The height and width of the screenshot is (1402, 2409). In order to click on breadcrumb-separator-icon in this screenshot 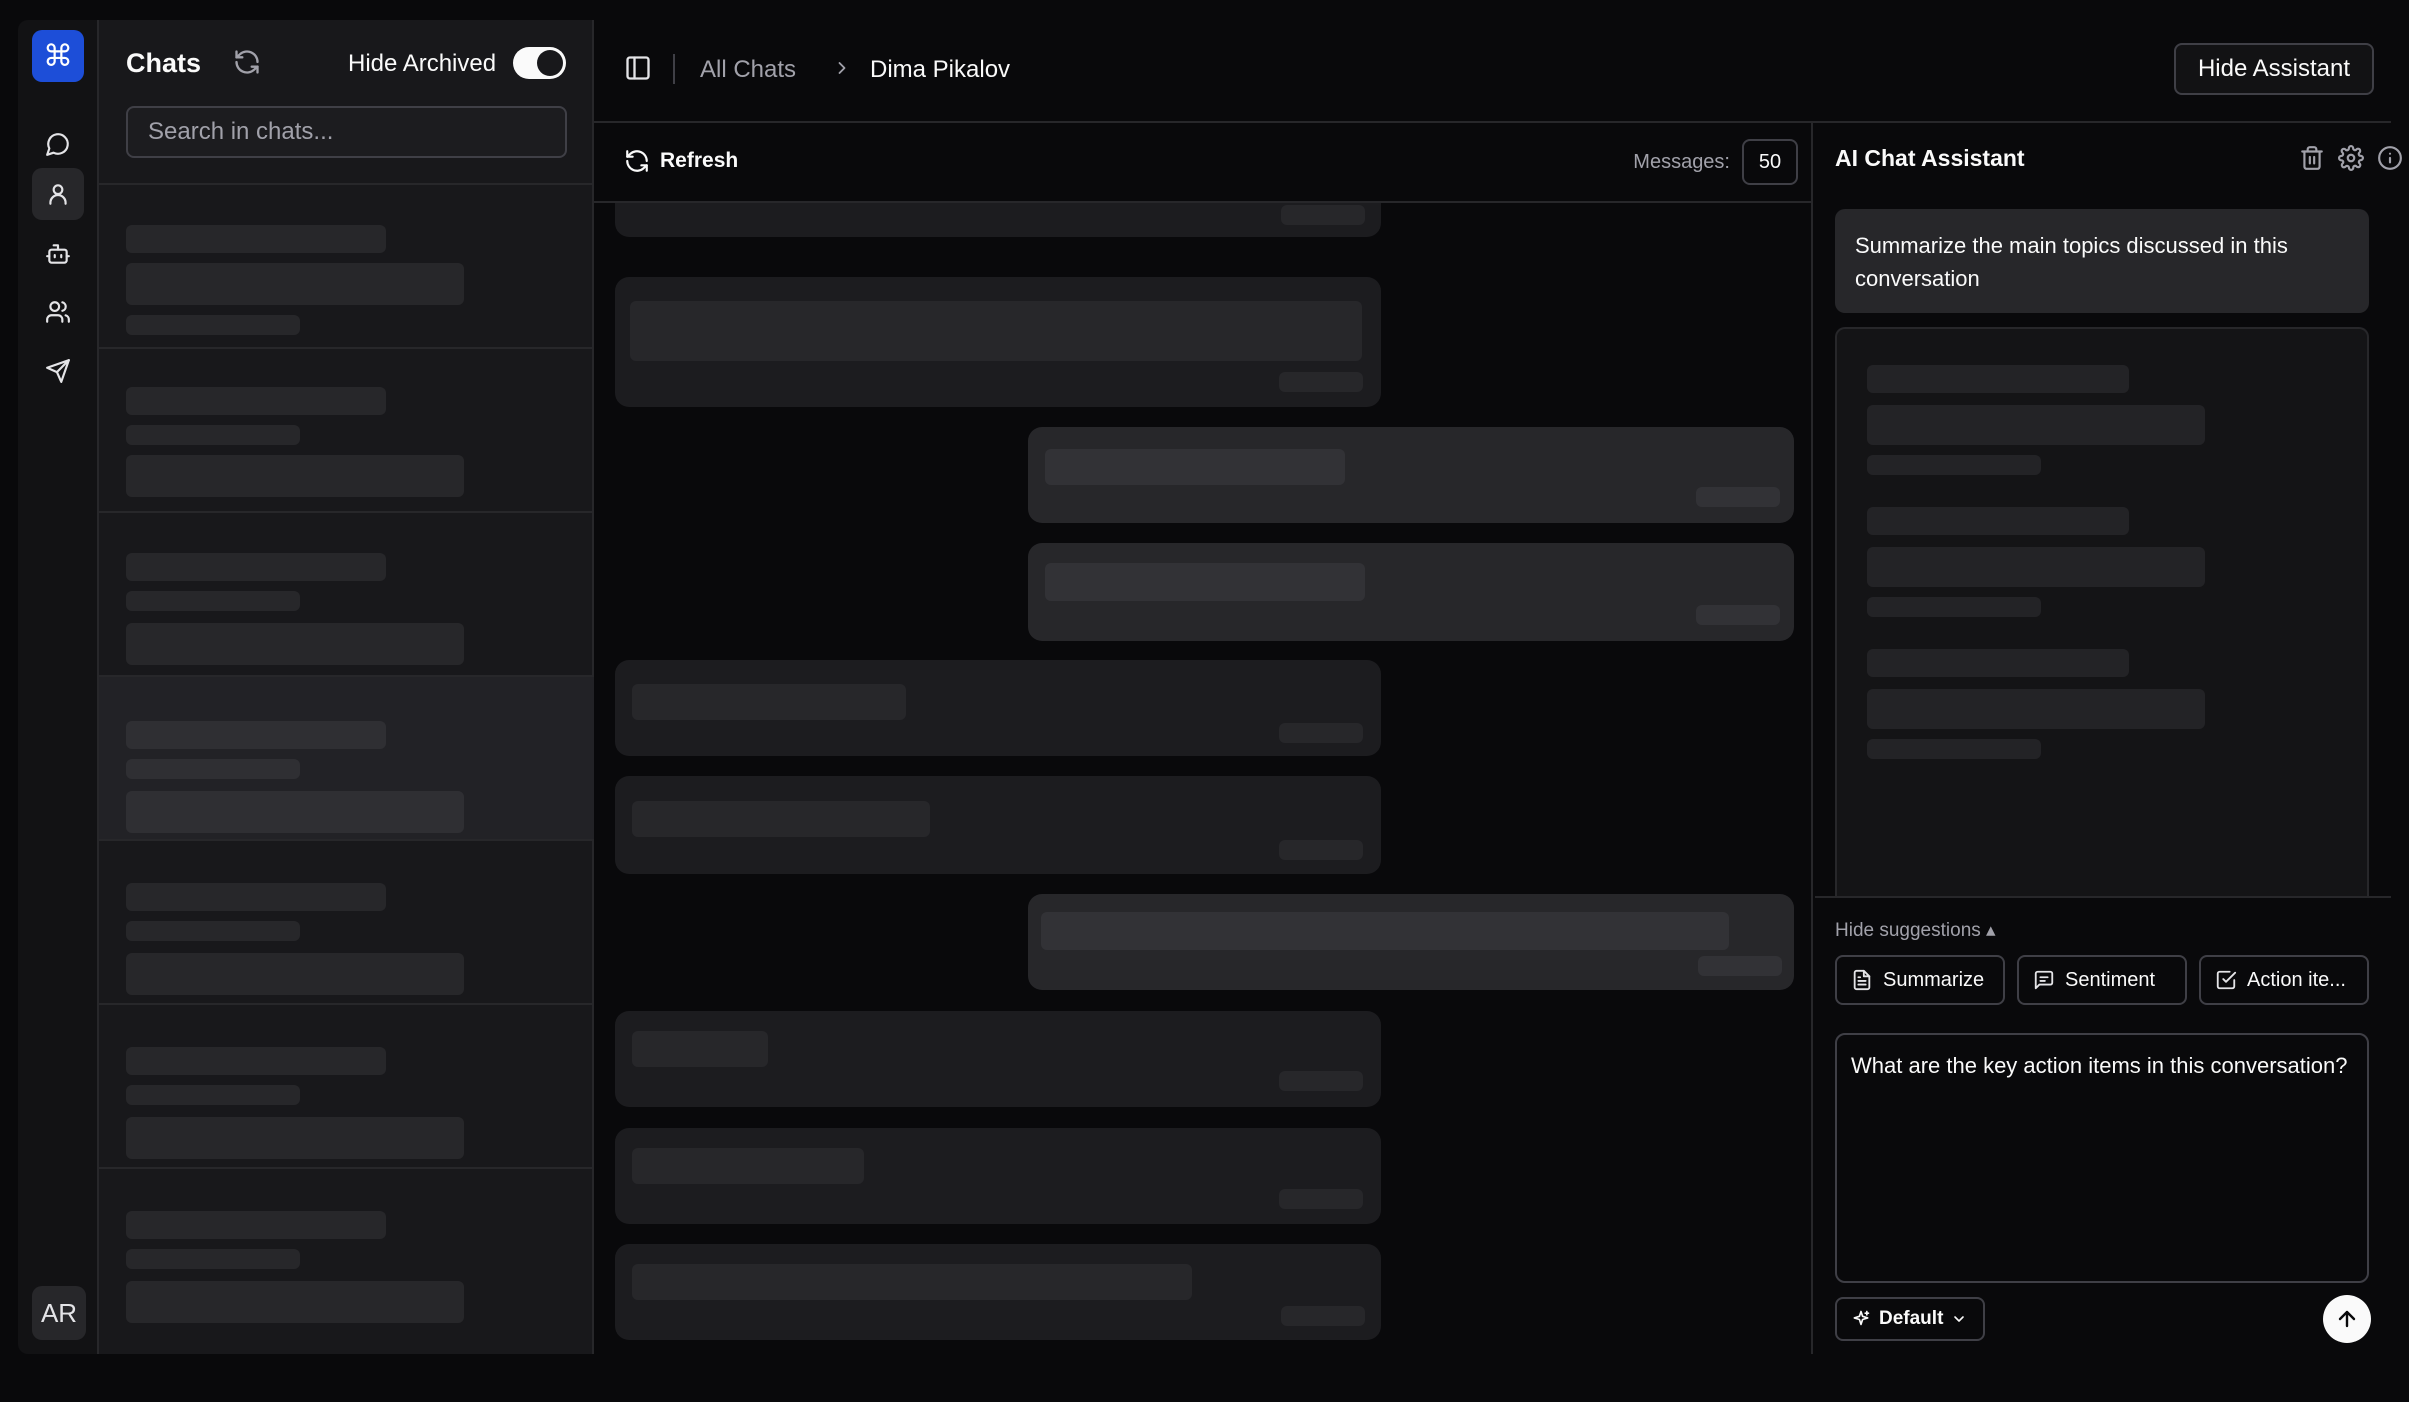, I will do `click(842, 68)`.